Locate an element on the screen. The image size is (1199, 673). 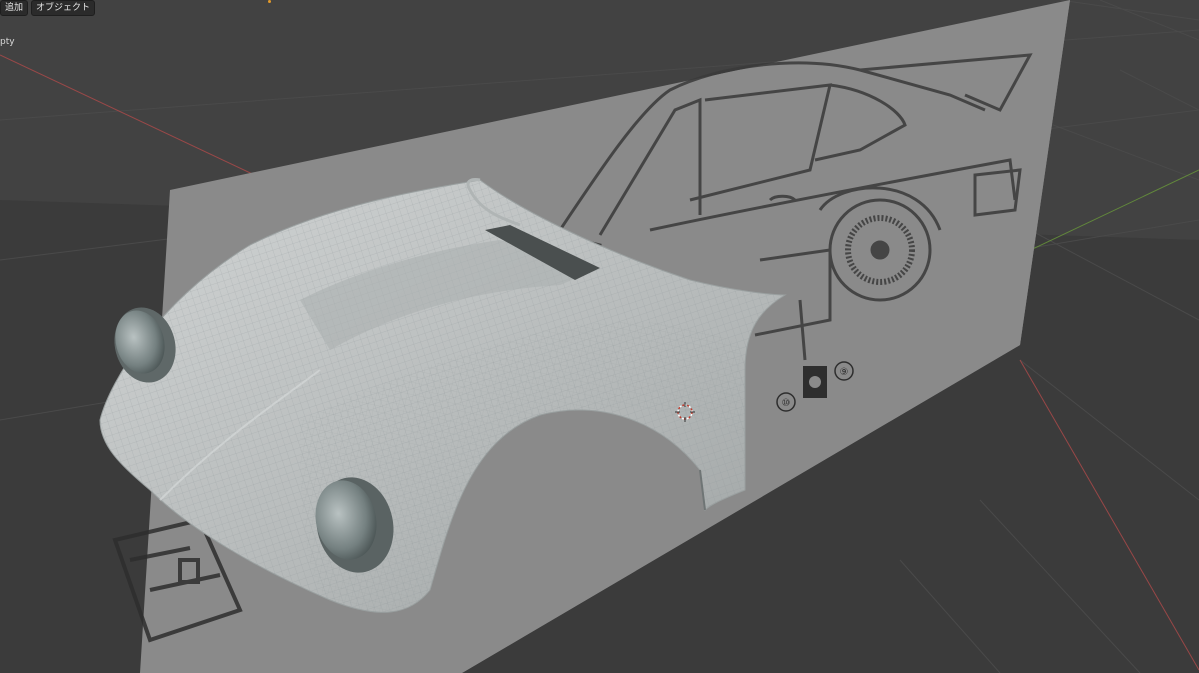
viewport-header: 追加 オブジェクト is located at coordinates (48, 8).